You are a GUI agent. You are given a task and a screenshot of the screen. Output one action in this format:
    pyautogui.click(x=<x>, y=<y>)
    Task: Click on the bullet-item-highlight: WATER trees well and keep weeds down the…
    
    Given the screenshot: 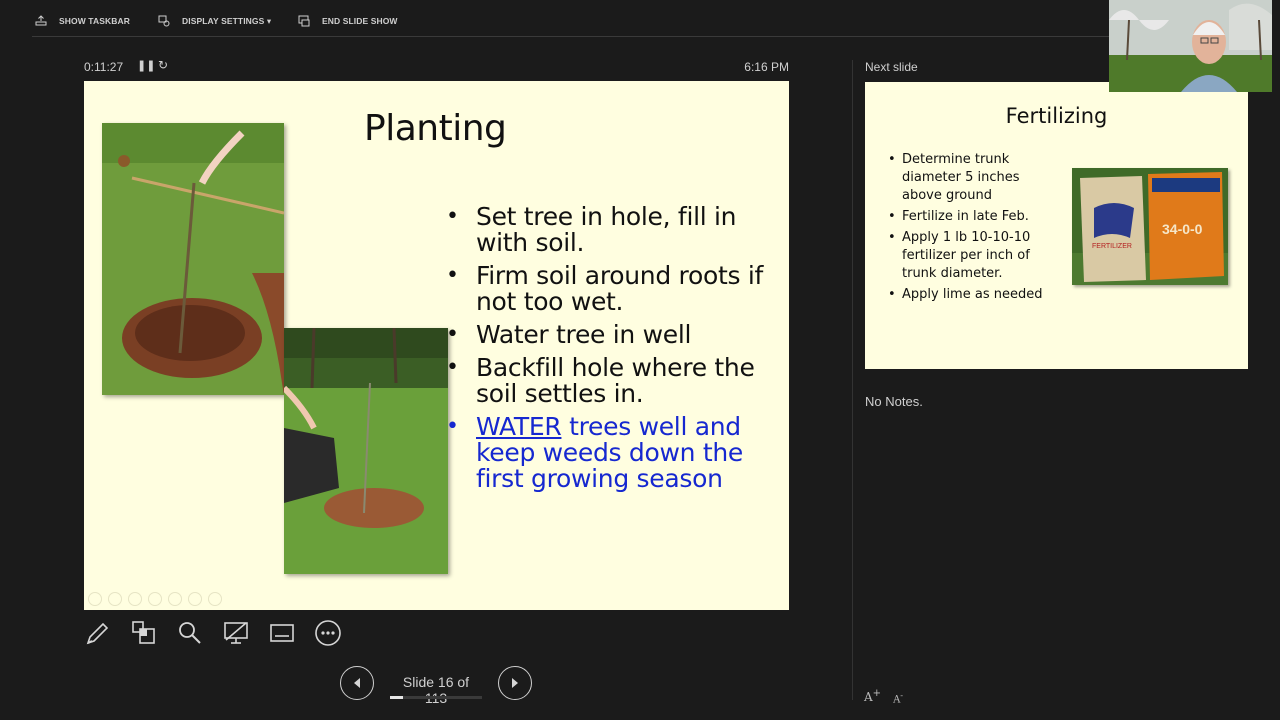 What is the action you would take?
    pyautogui.click(x=611, y=453)
    